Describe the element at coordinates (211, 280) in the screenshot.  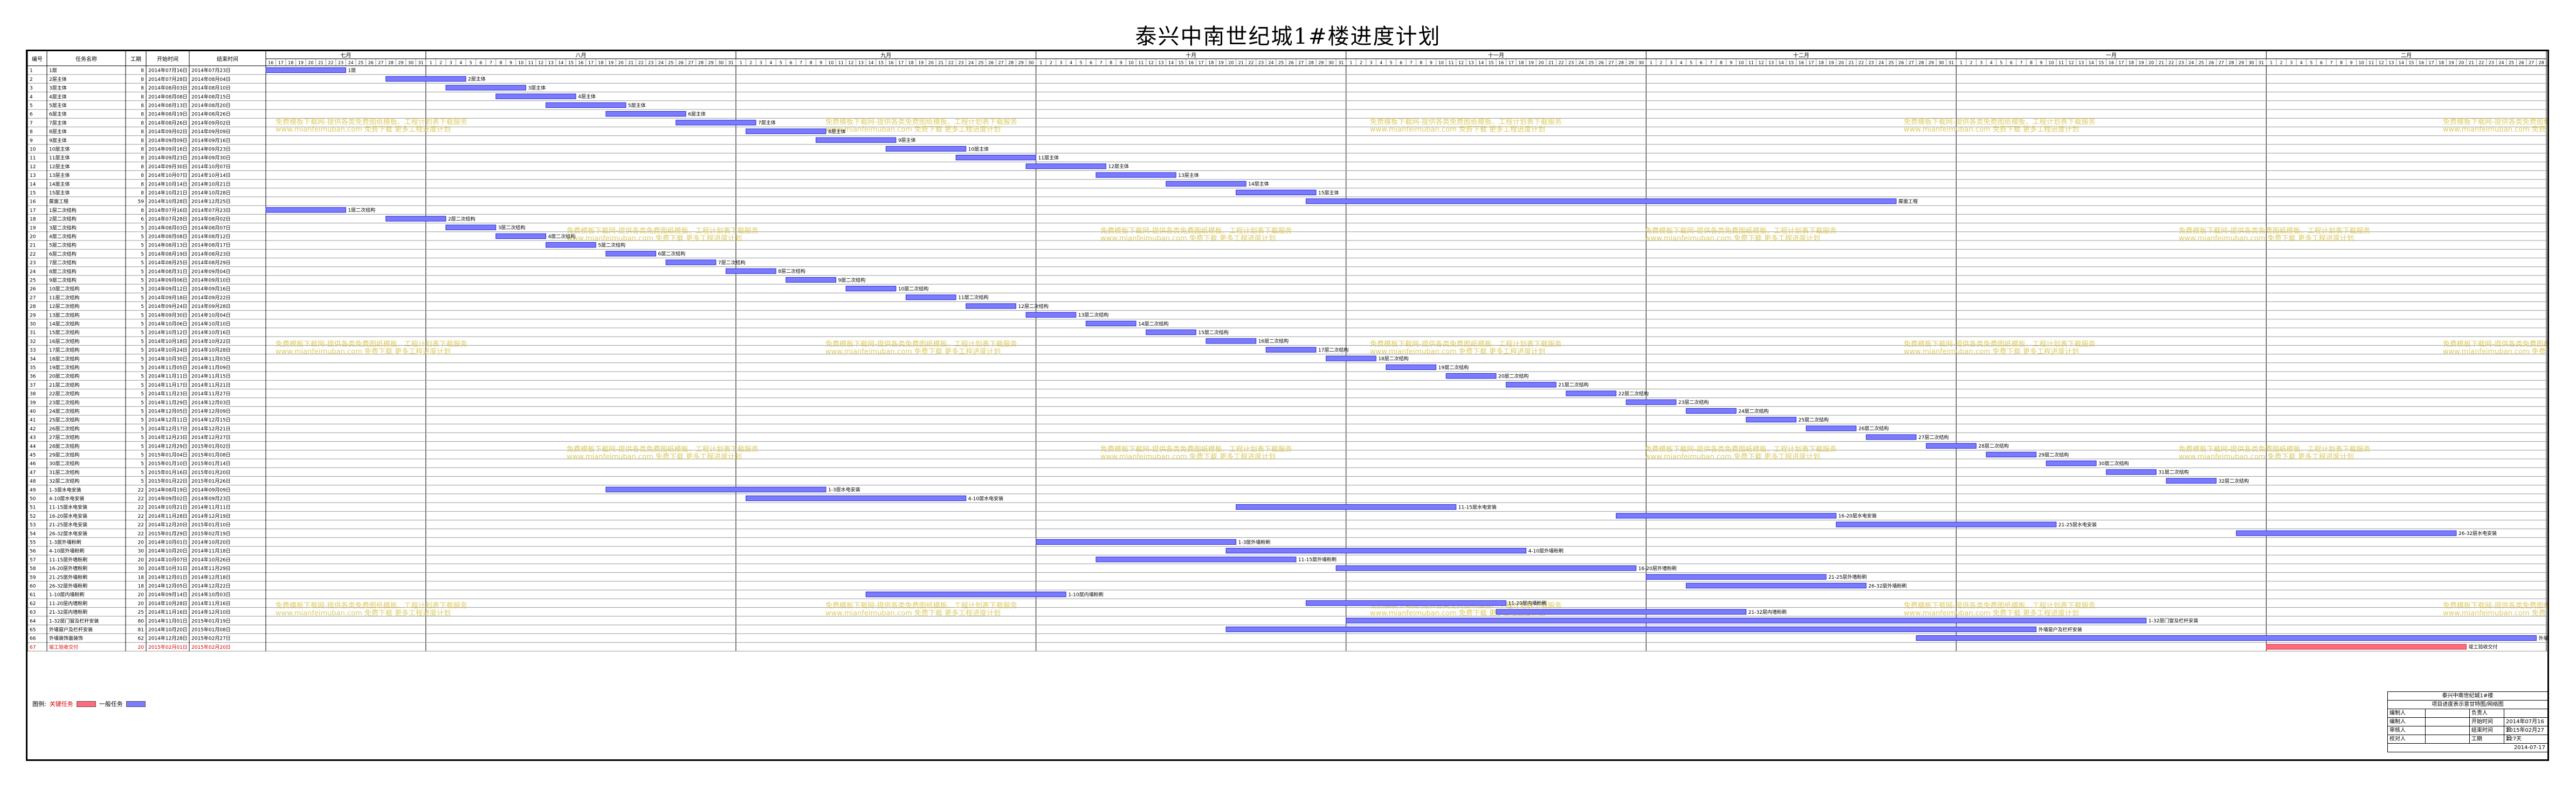
I see `task-end: 2014年09月10日` at that location.